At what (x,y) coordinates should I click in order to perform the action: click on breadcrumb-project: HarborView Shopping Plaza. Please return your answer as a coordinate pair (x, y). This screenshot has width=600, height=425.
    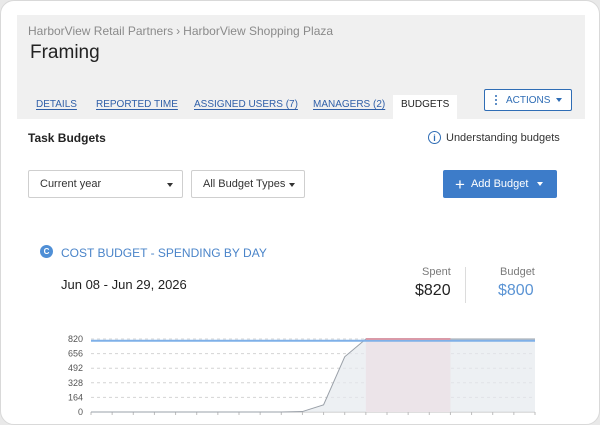
    Looking at the image, I should click on (258, 31).